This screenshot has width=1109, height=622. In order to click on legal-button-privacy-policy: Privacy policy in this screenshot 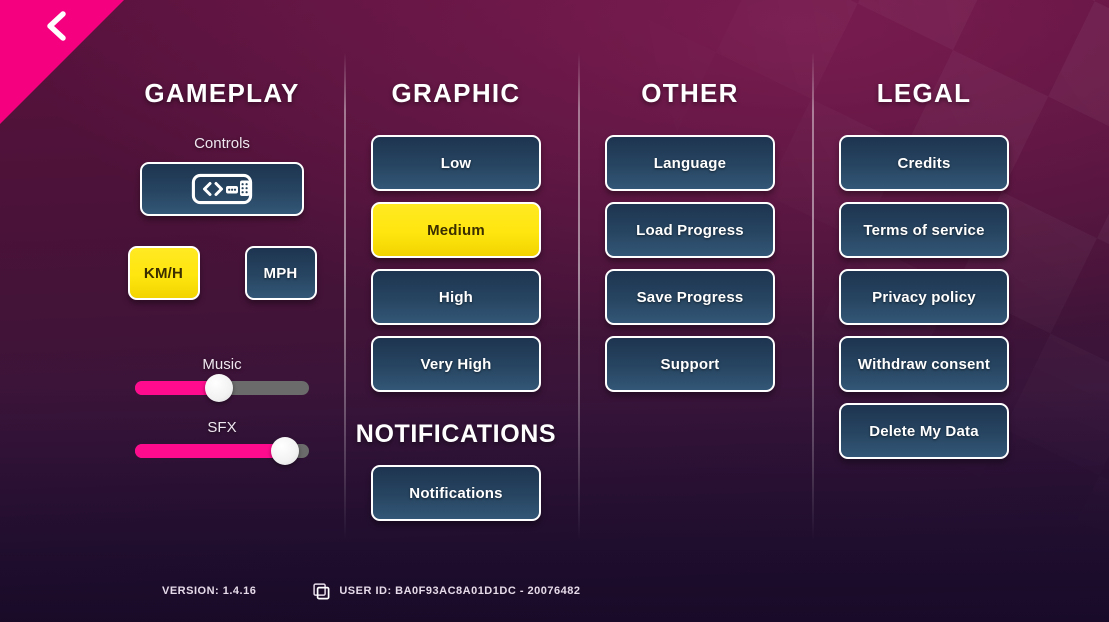, I will do `click(924, 297)`.